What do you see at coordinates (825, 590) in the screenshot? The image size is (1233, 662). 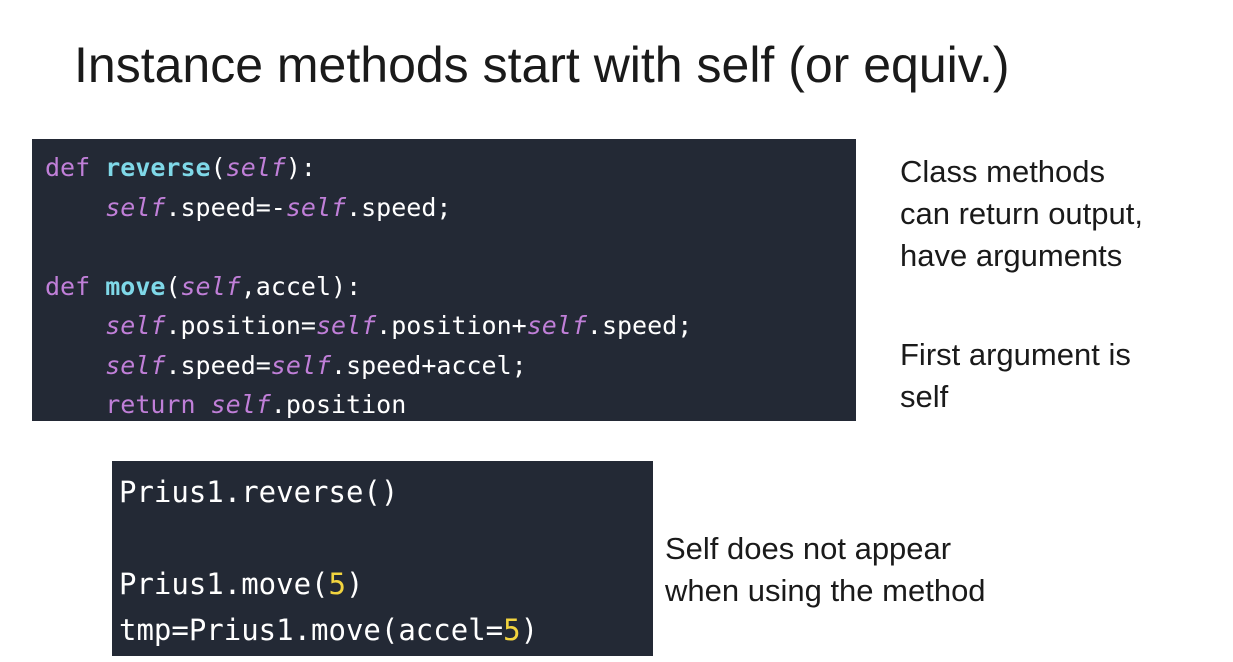 I see `note-line: when using the method` at bounding box center [825, 590].